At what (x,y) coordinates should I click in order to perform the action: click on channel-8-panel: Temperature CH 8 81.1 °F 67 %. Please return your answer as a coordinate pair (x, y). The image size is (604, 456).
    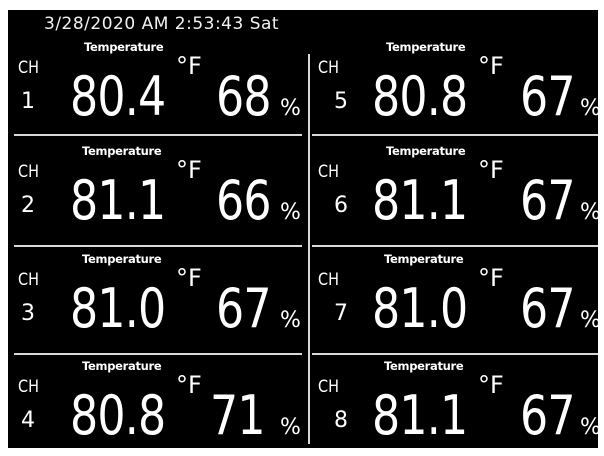
    Looking at the image, I should click on (456, 402).